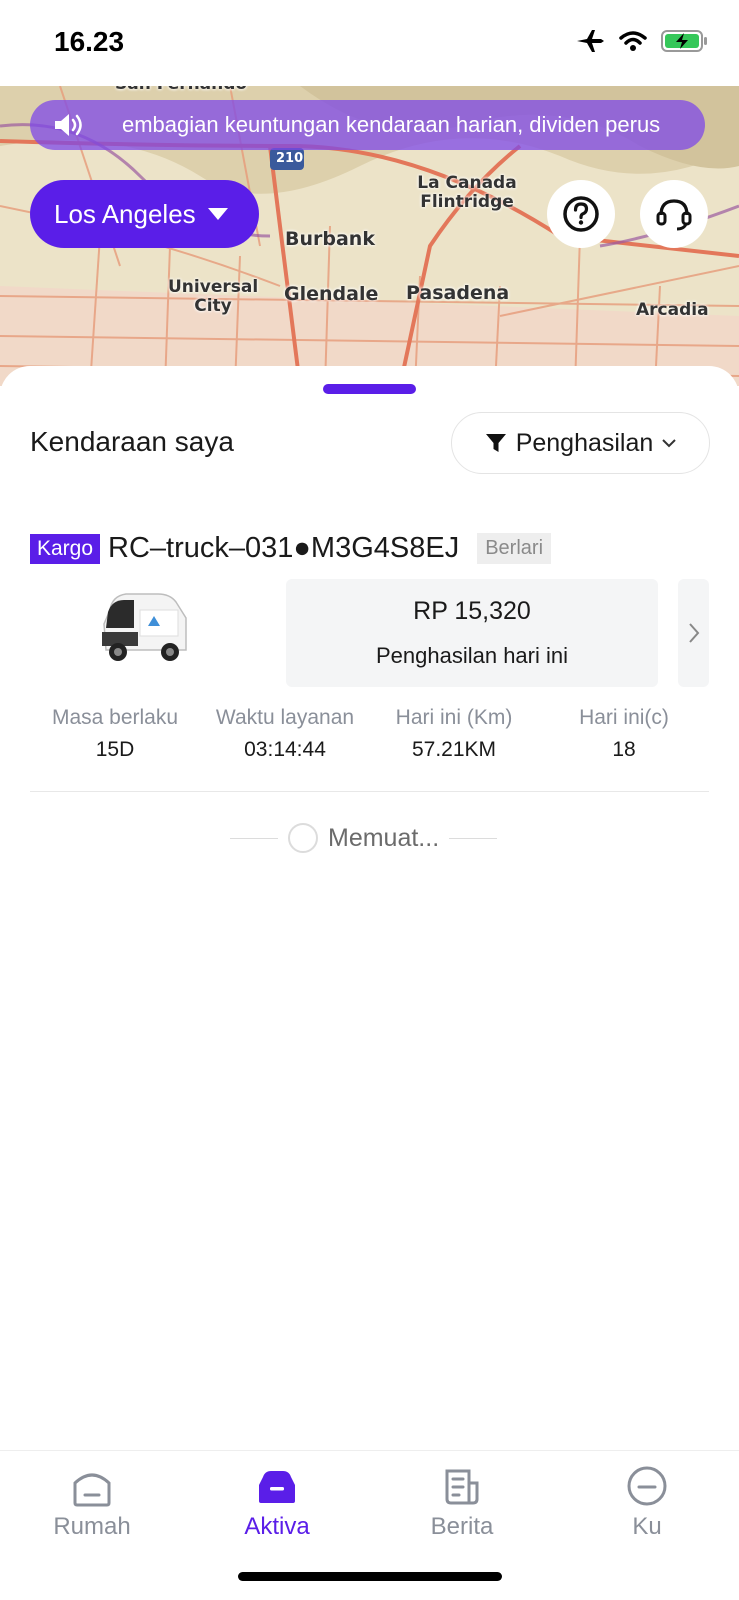 The image size is (739, 1600). I want to click on map-label-glendale: Glendale, so click(331, 294).